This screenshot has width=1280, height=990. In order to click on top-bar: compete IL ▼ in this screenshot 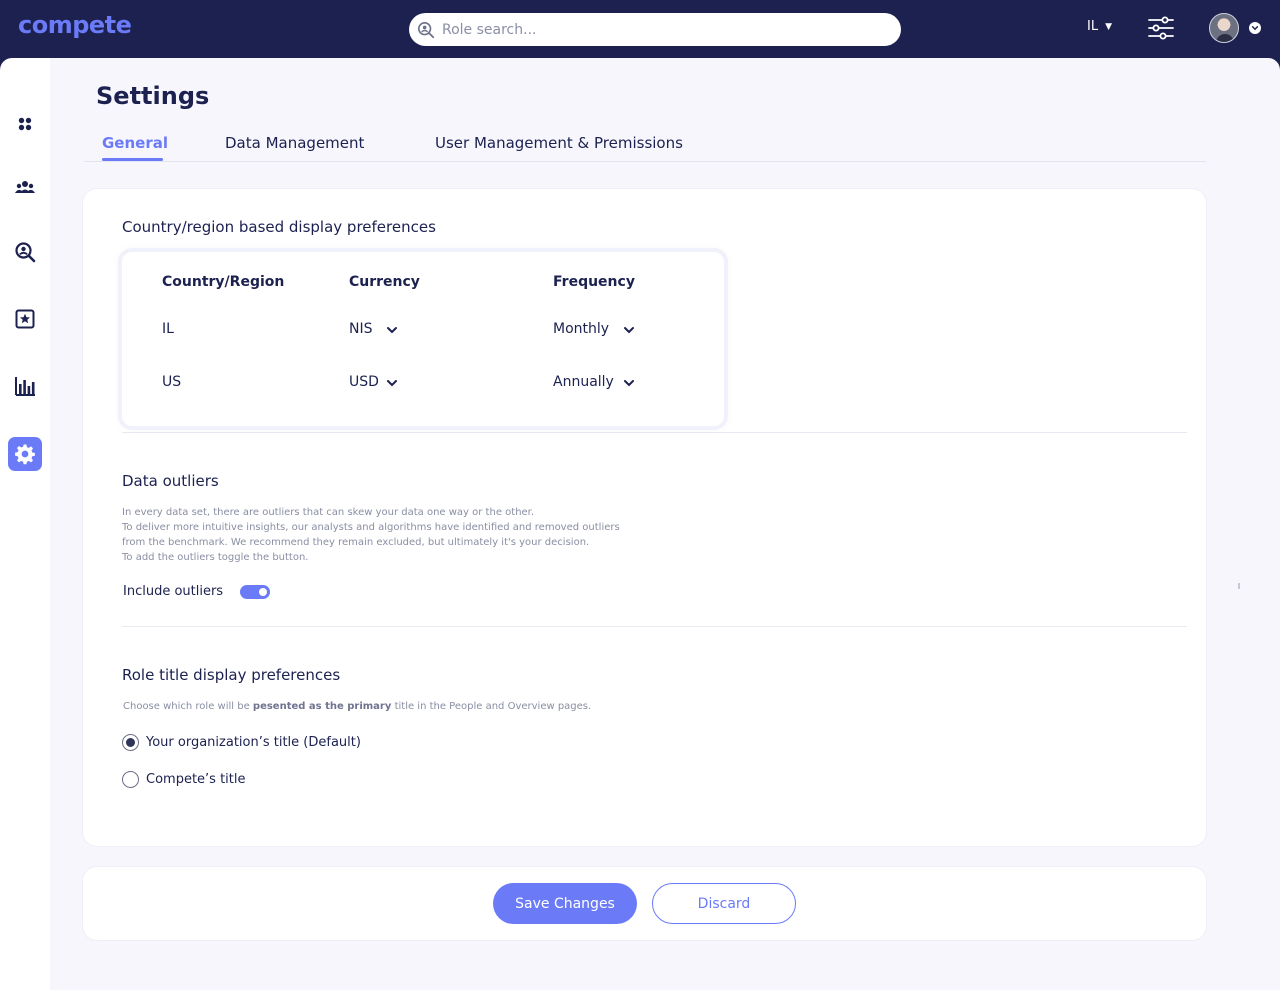, I will do `click(640, 29)`.